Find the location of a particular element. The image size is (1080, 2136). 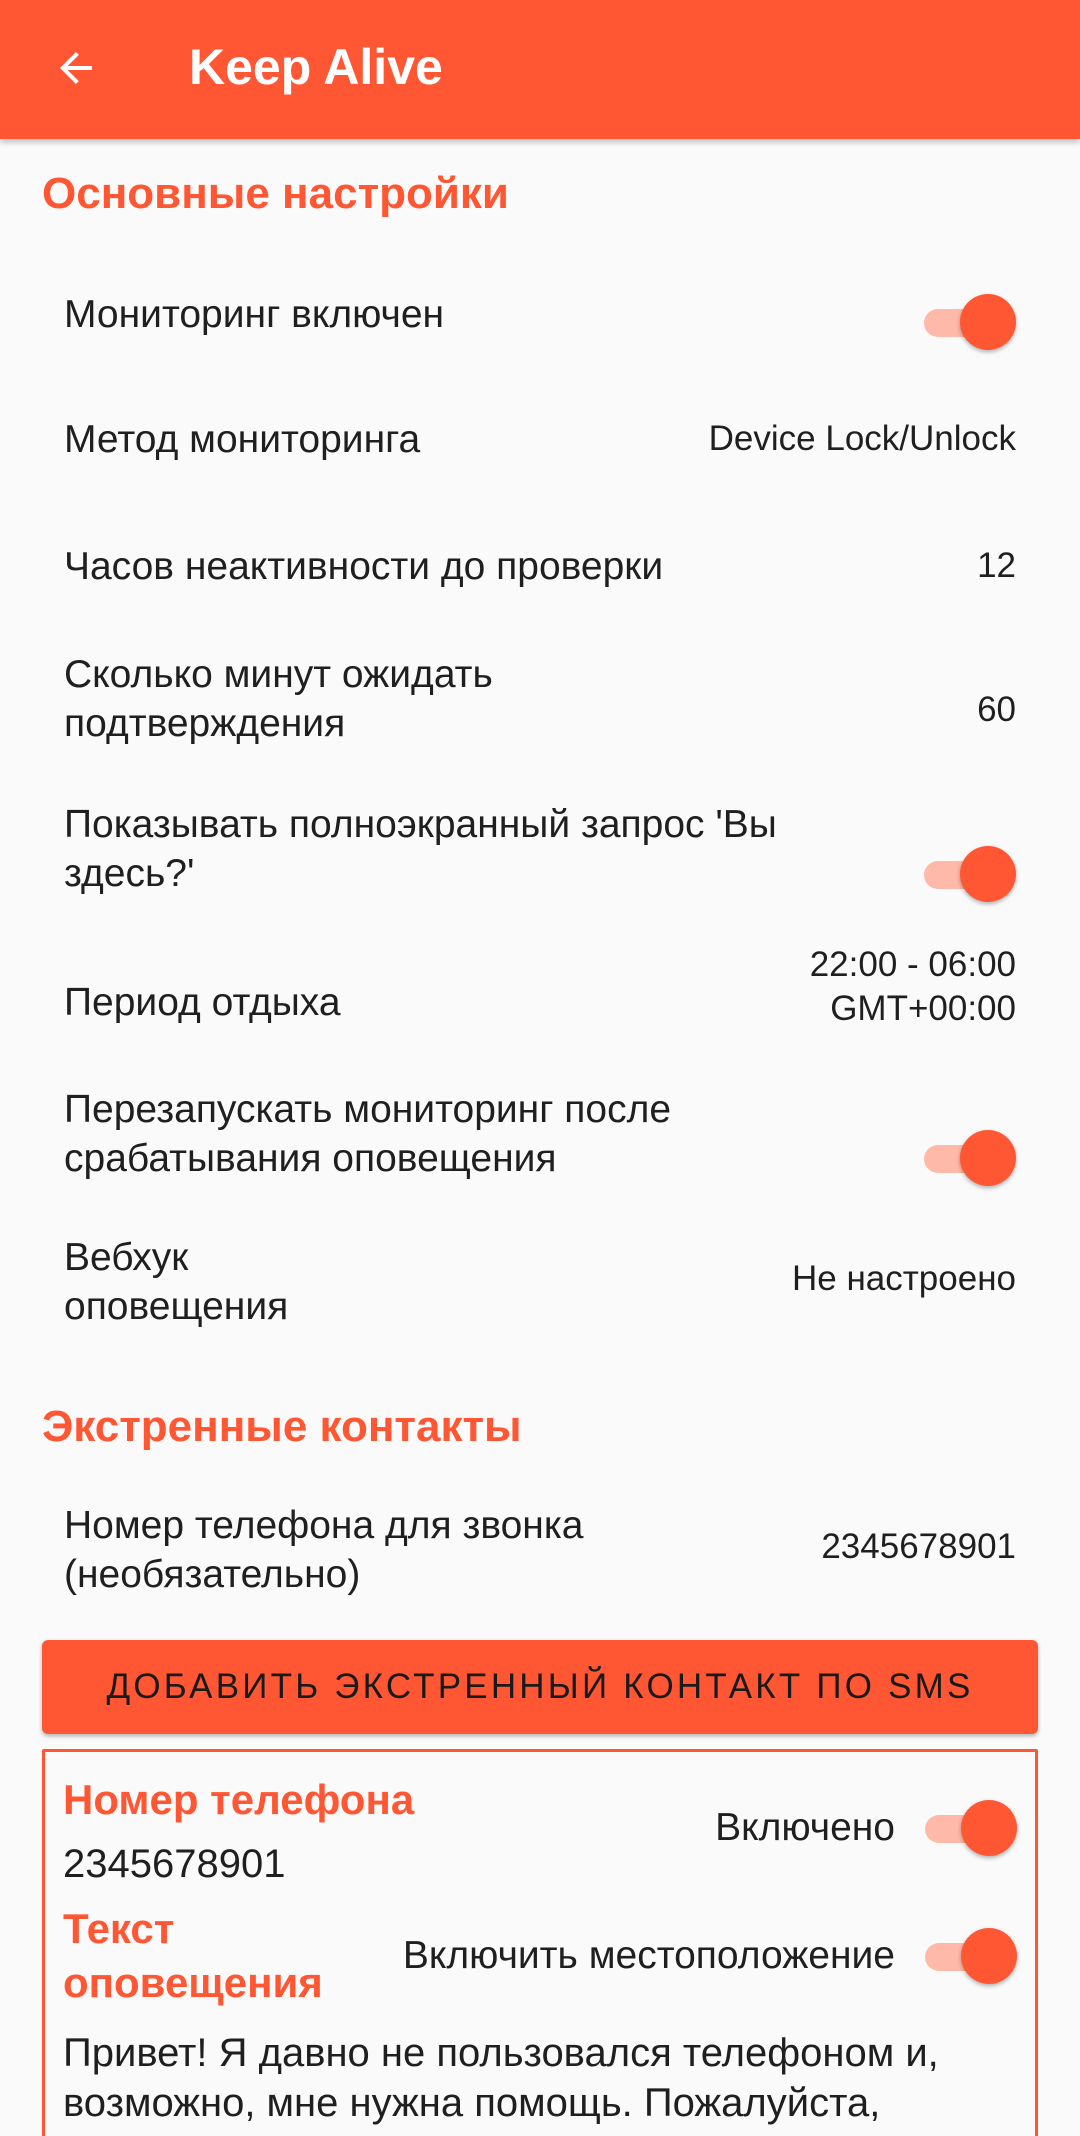

contact-enabled-switch is located at coordinates (971, 1828).